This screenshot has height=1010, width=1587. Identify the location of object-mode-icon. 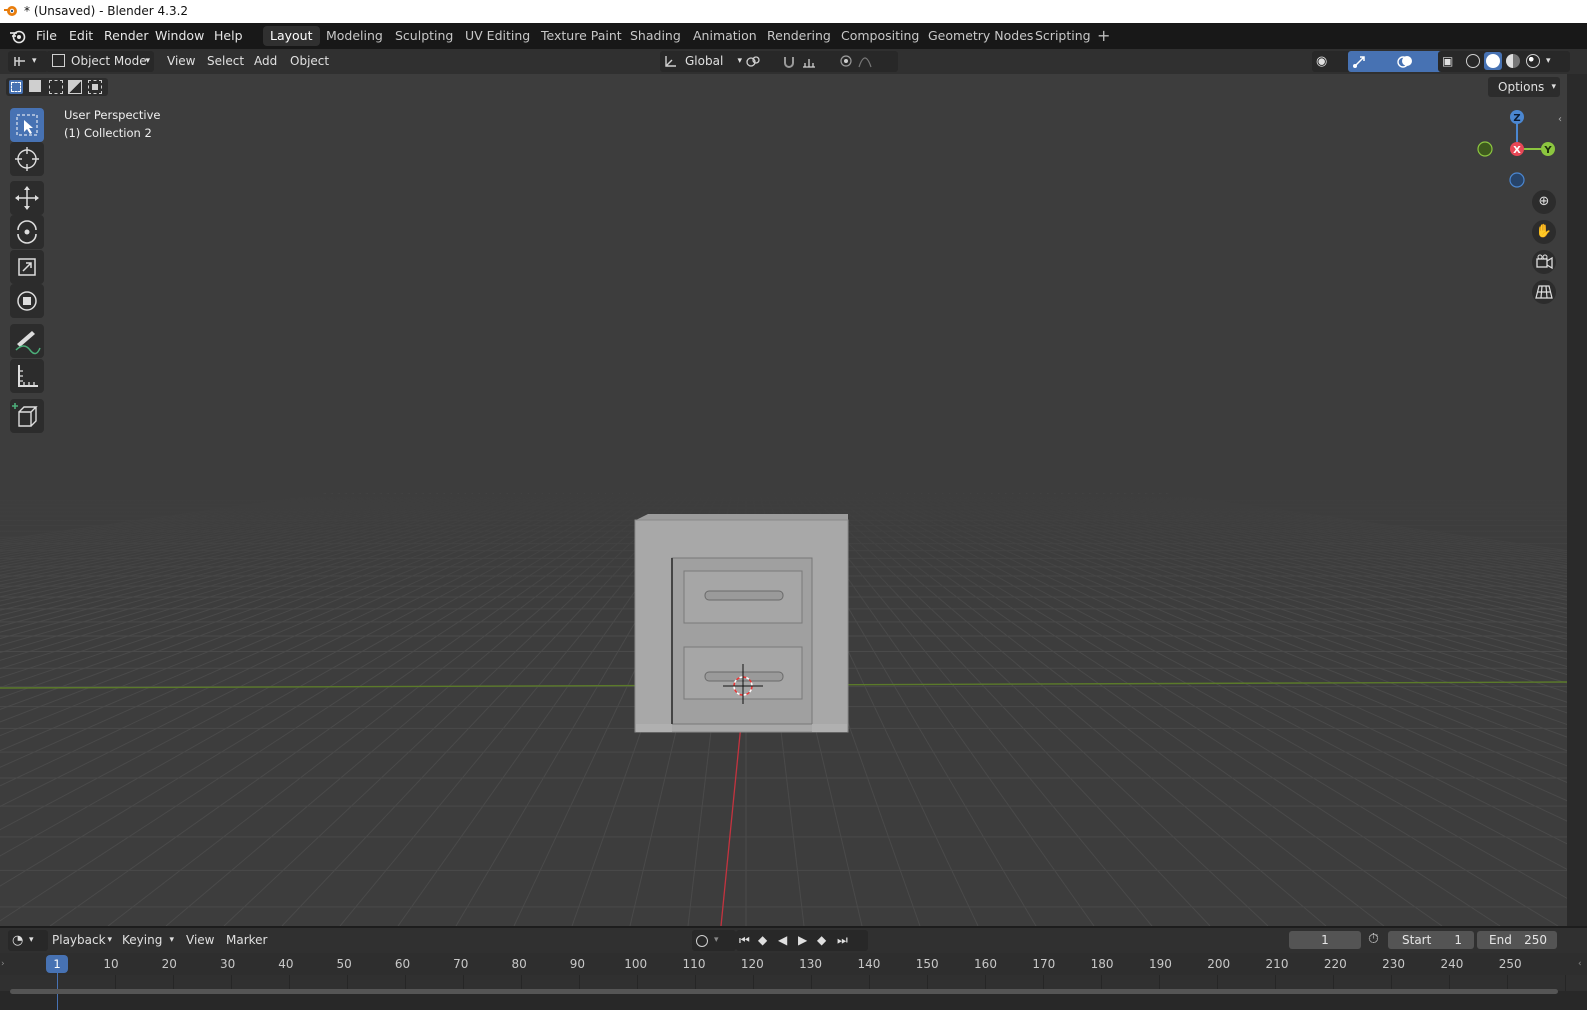
(58, 60).